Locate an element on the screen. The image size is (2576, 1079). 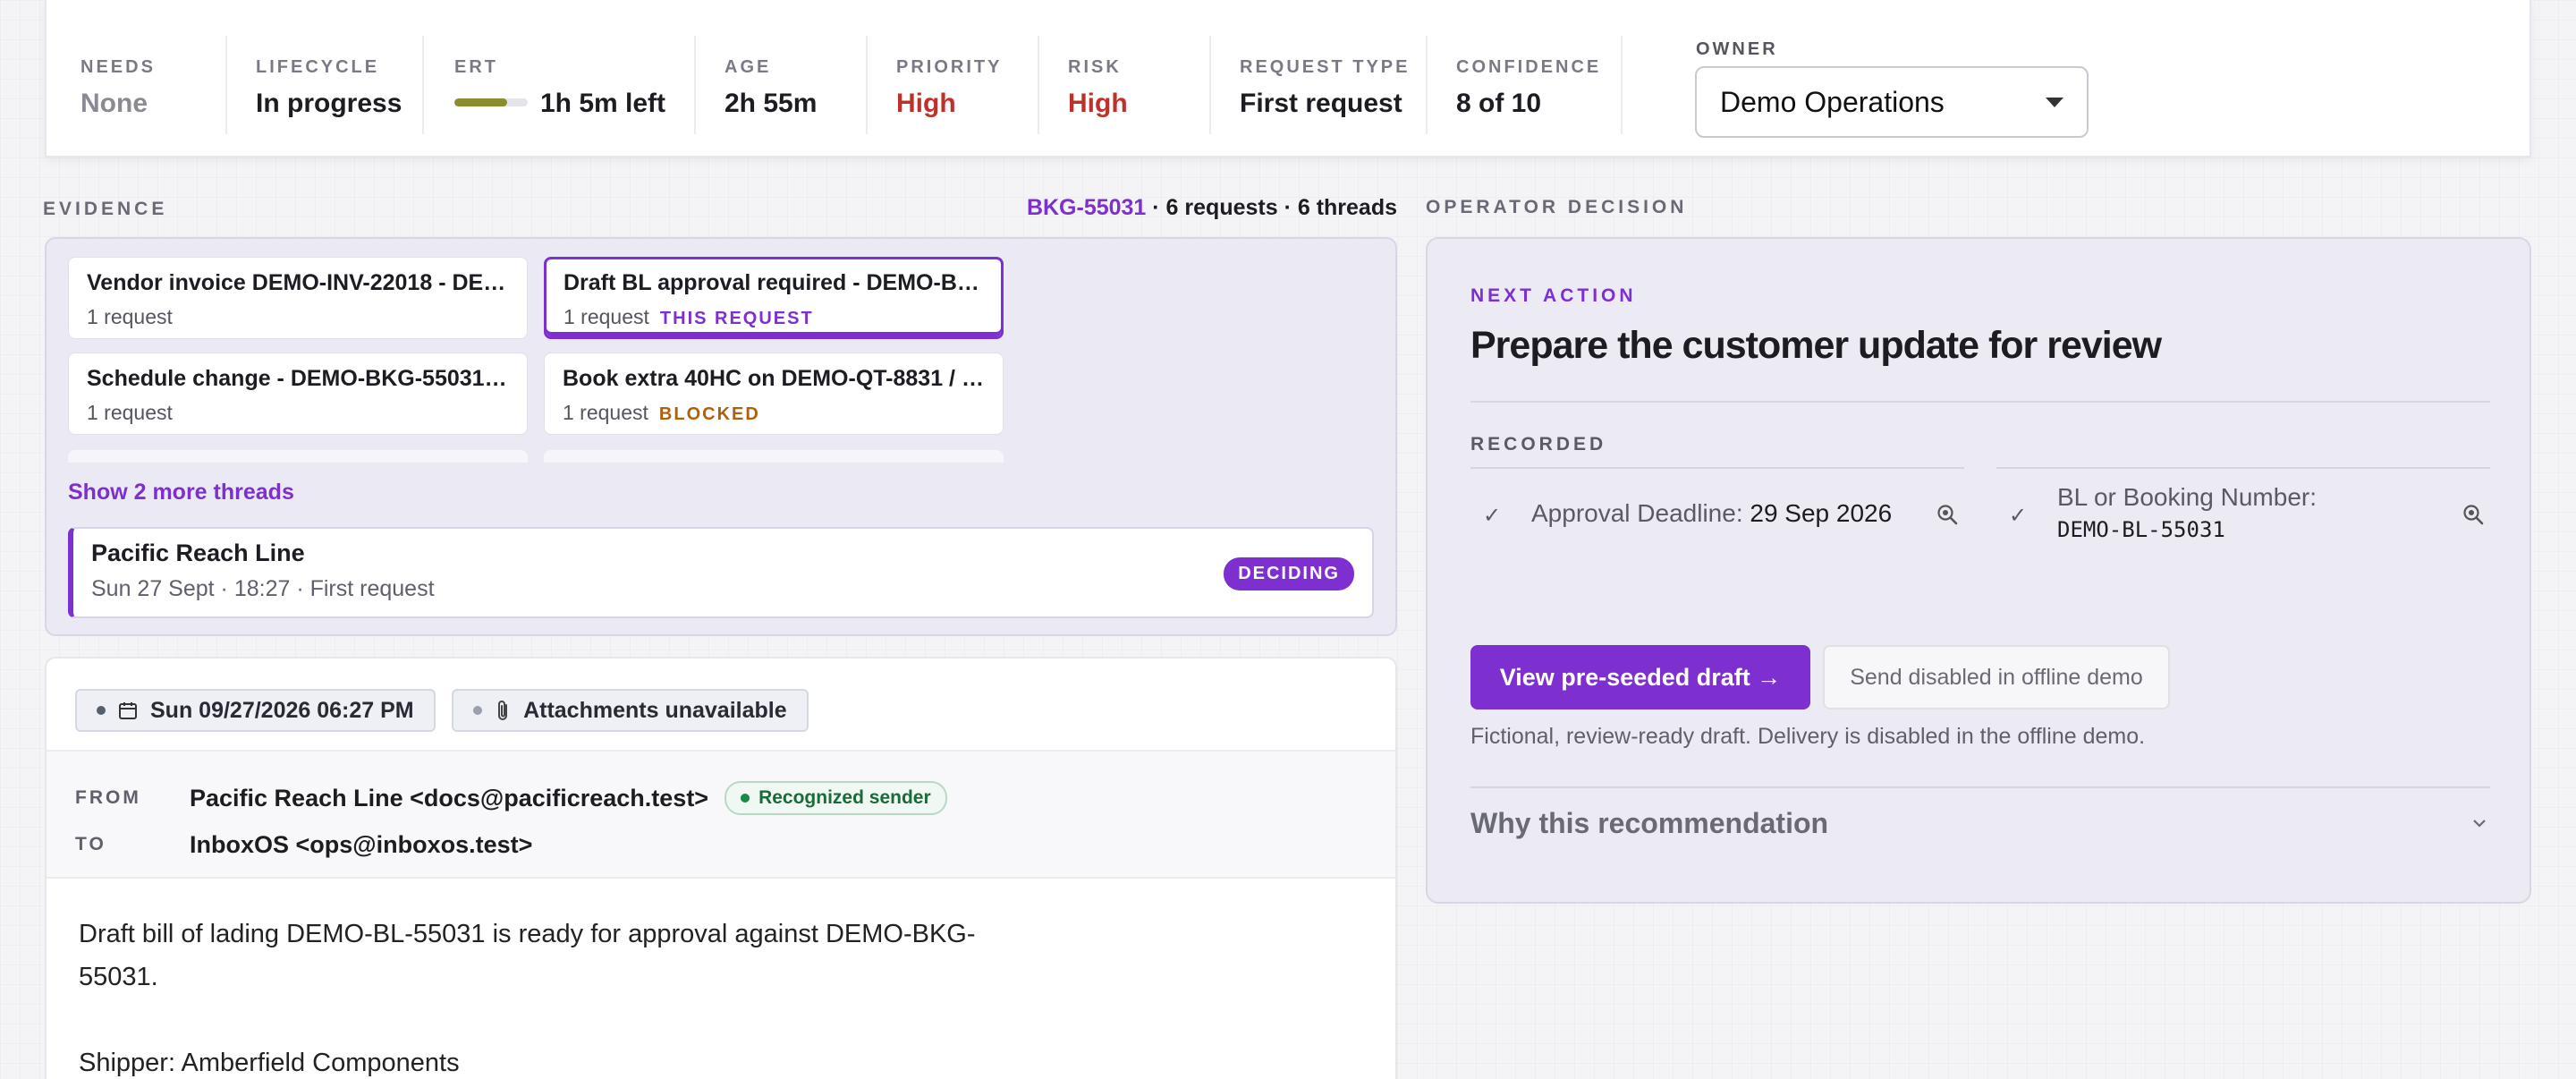
date-chip: Sun 09/27/2026 06:27 PM is located at coordinates (255, 710).